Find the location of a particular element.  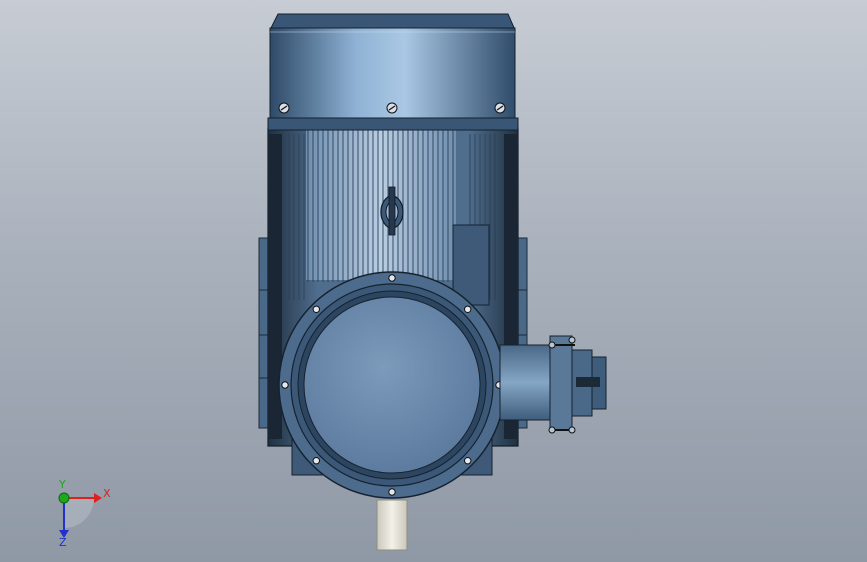

z-axis-label: Z is located at coordinates (63, 542).